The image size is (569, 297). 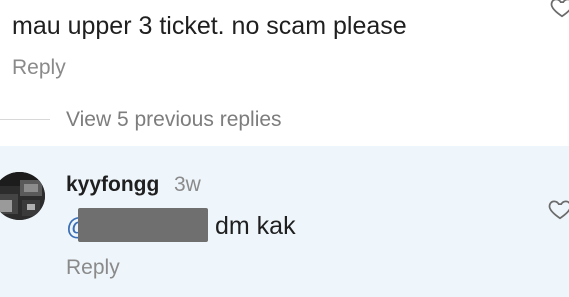 I want to click on comment-text: mau upper 3 ticket. no scam please, so click(x=209, y=26).